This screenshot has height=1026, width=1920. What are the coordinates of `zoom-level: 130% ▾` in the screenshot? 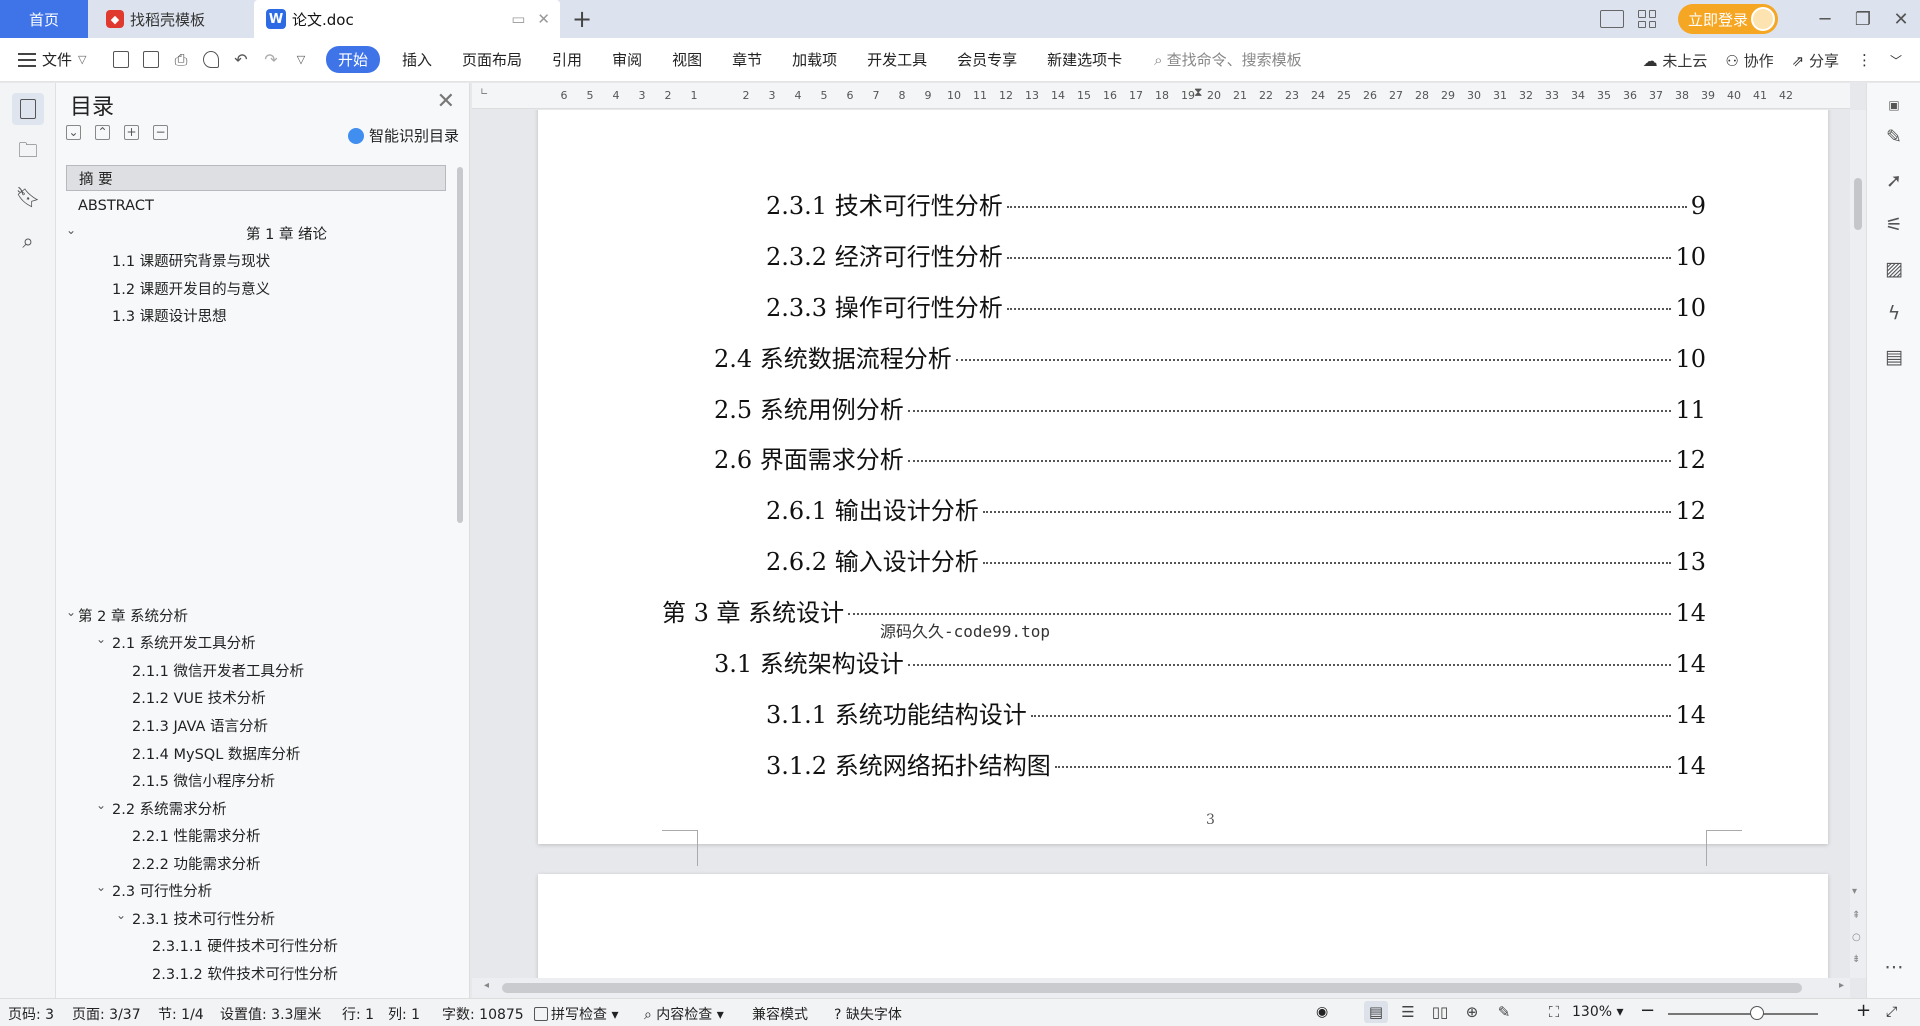 It's located at (1598, 1012).